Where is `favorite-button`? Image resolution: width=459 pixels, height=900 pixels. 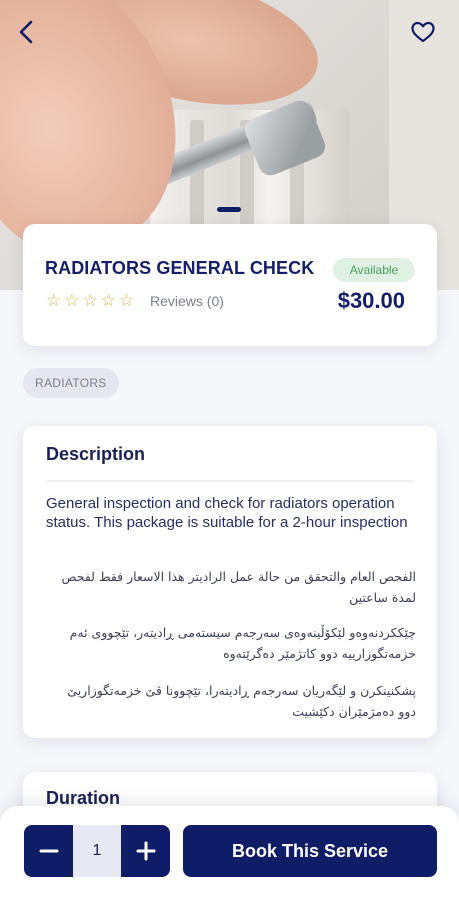
favorite-button is located at coordinates (423, 32).